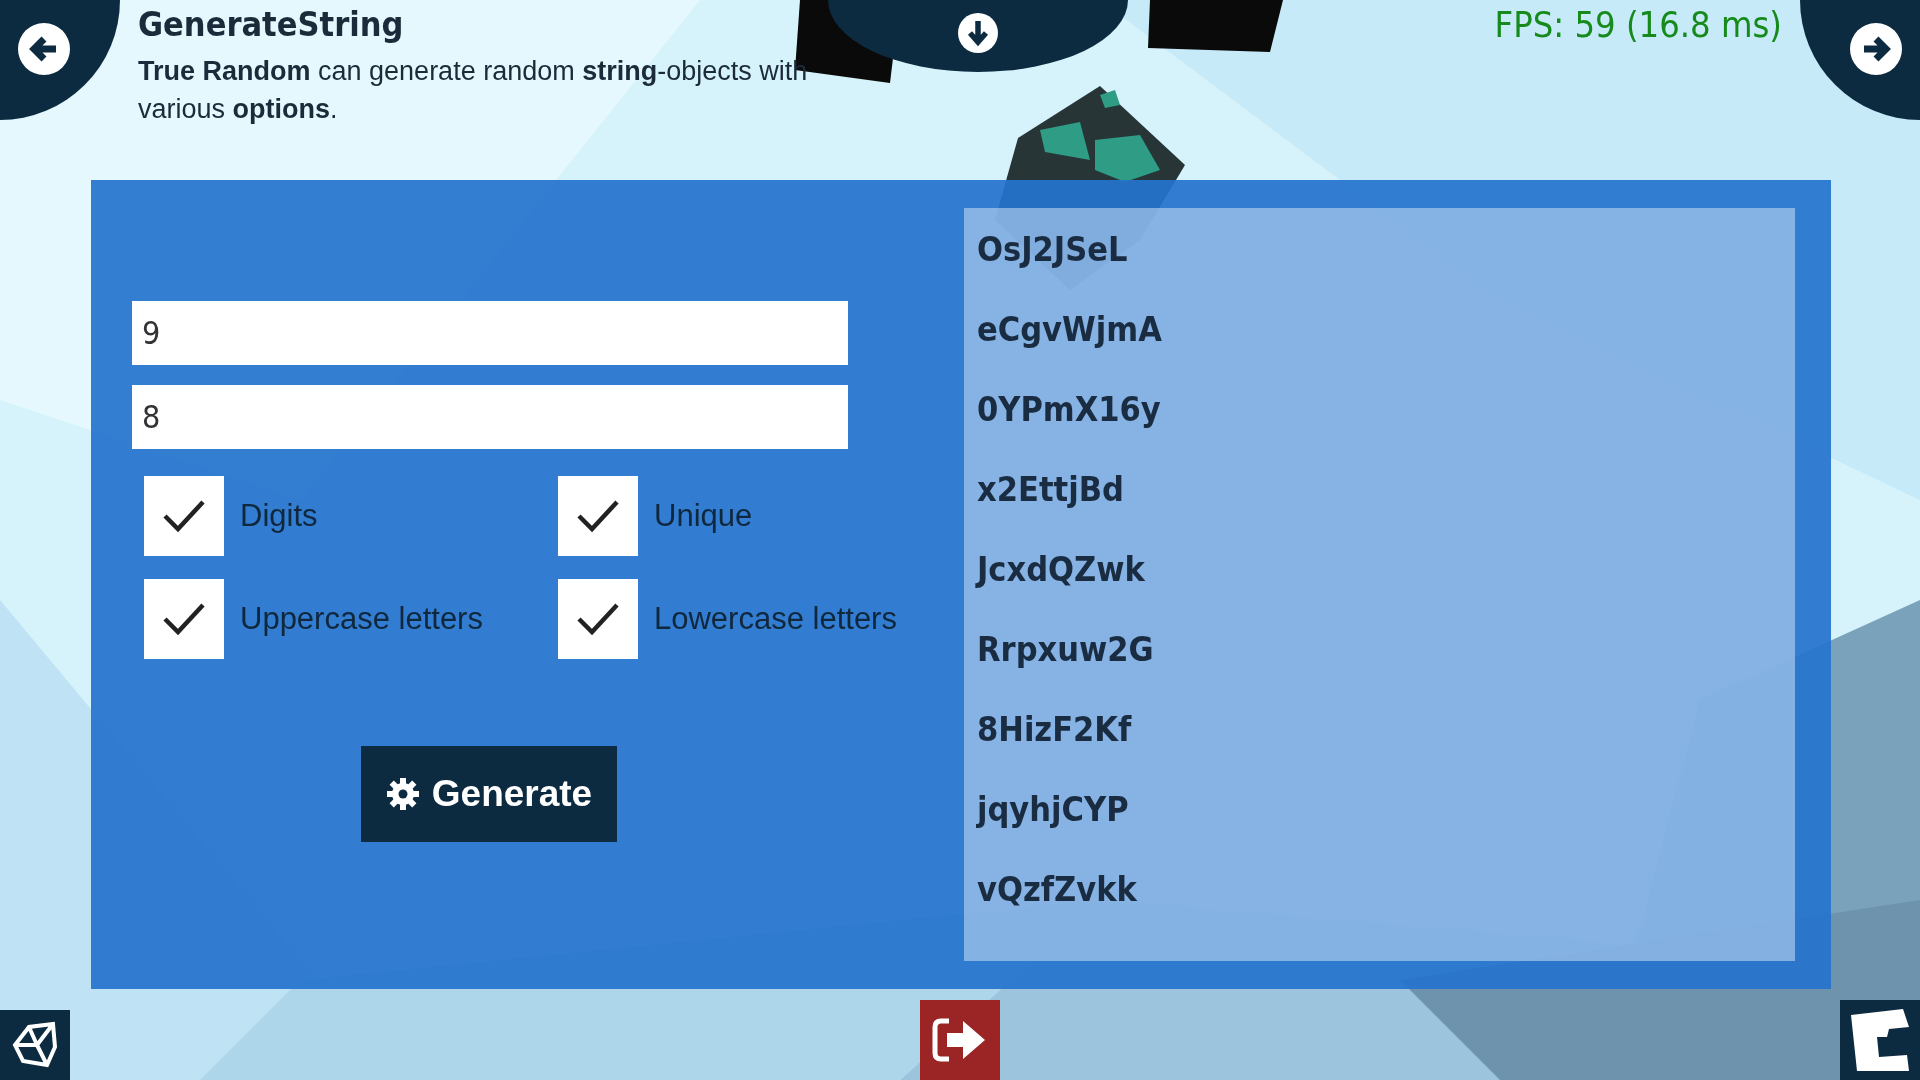  I want to click on result-string: x2EttjBd, so click(1050, 489).